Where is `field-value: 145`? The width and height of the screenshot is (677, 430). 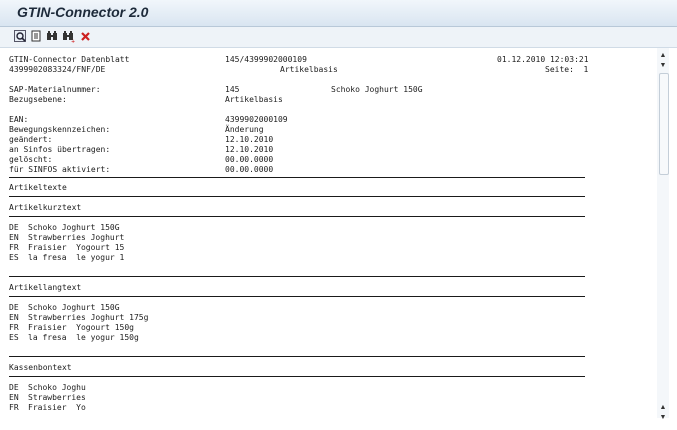
field-value: 145 is located at coordinates (232, 89).